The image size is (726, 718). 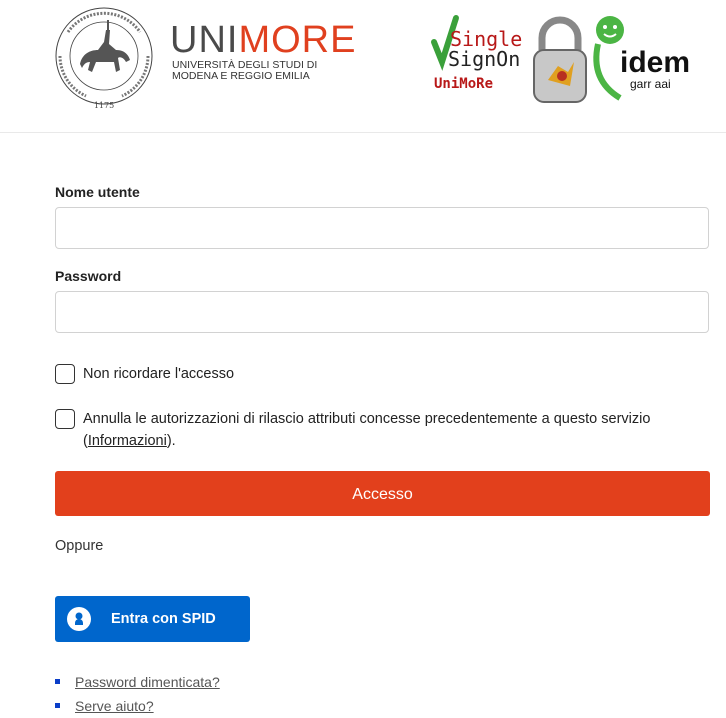 I want to click on username-input, so click(x=382, y=228).